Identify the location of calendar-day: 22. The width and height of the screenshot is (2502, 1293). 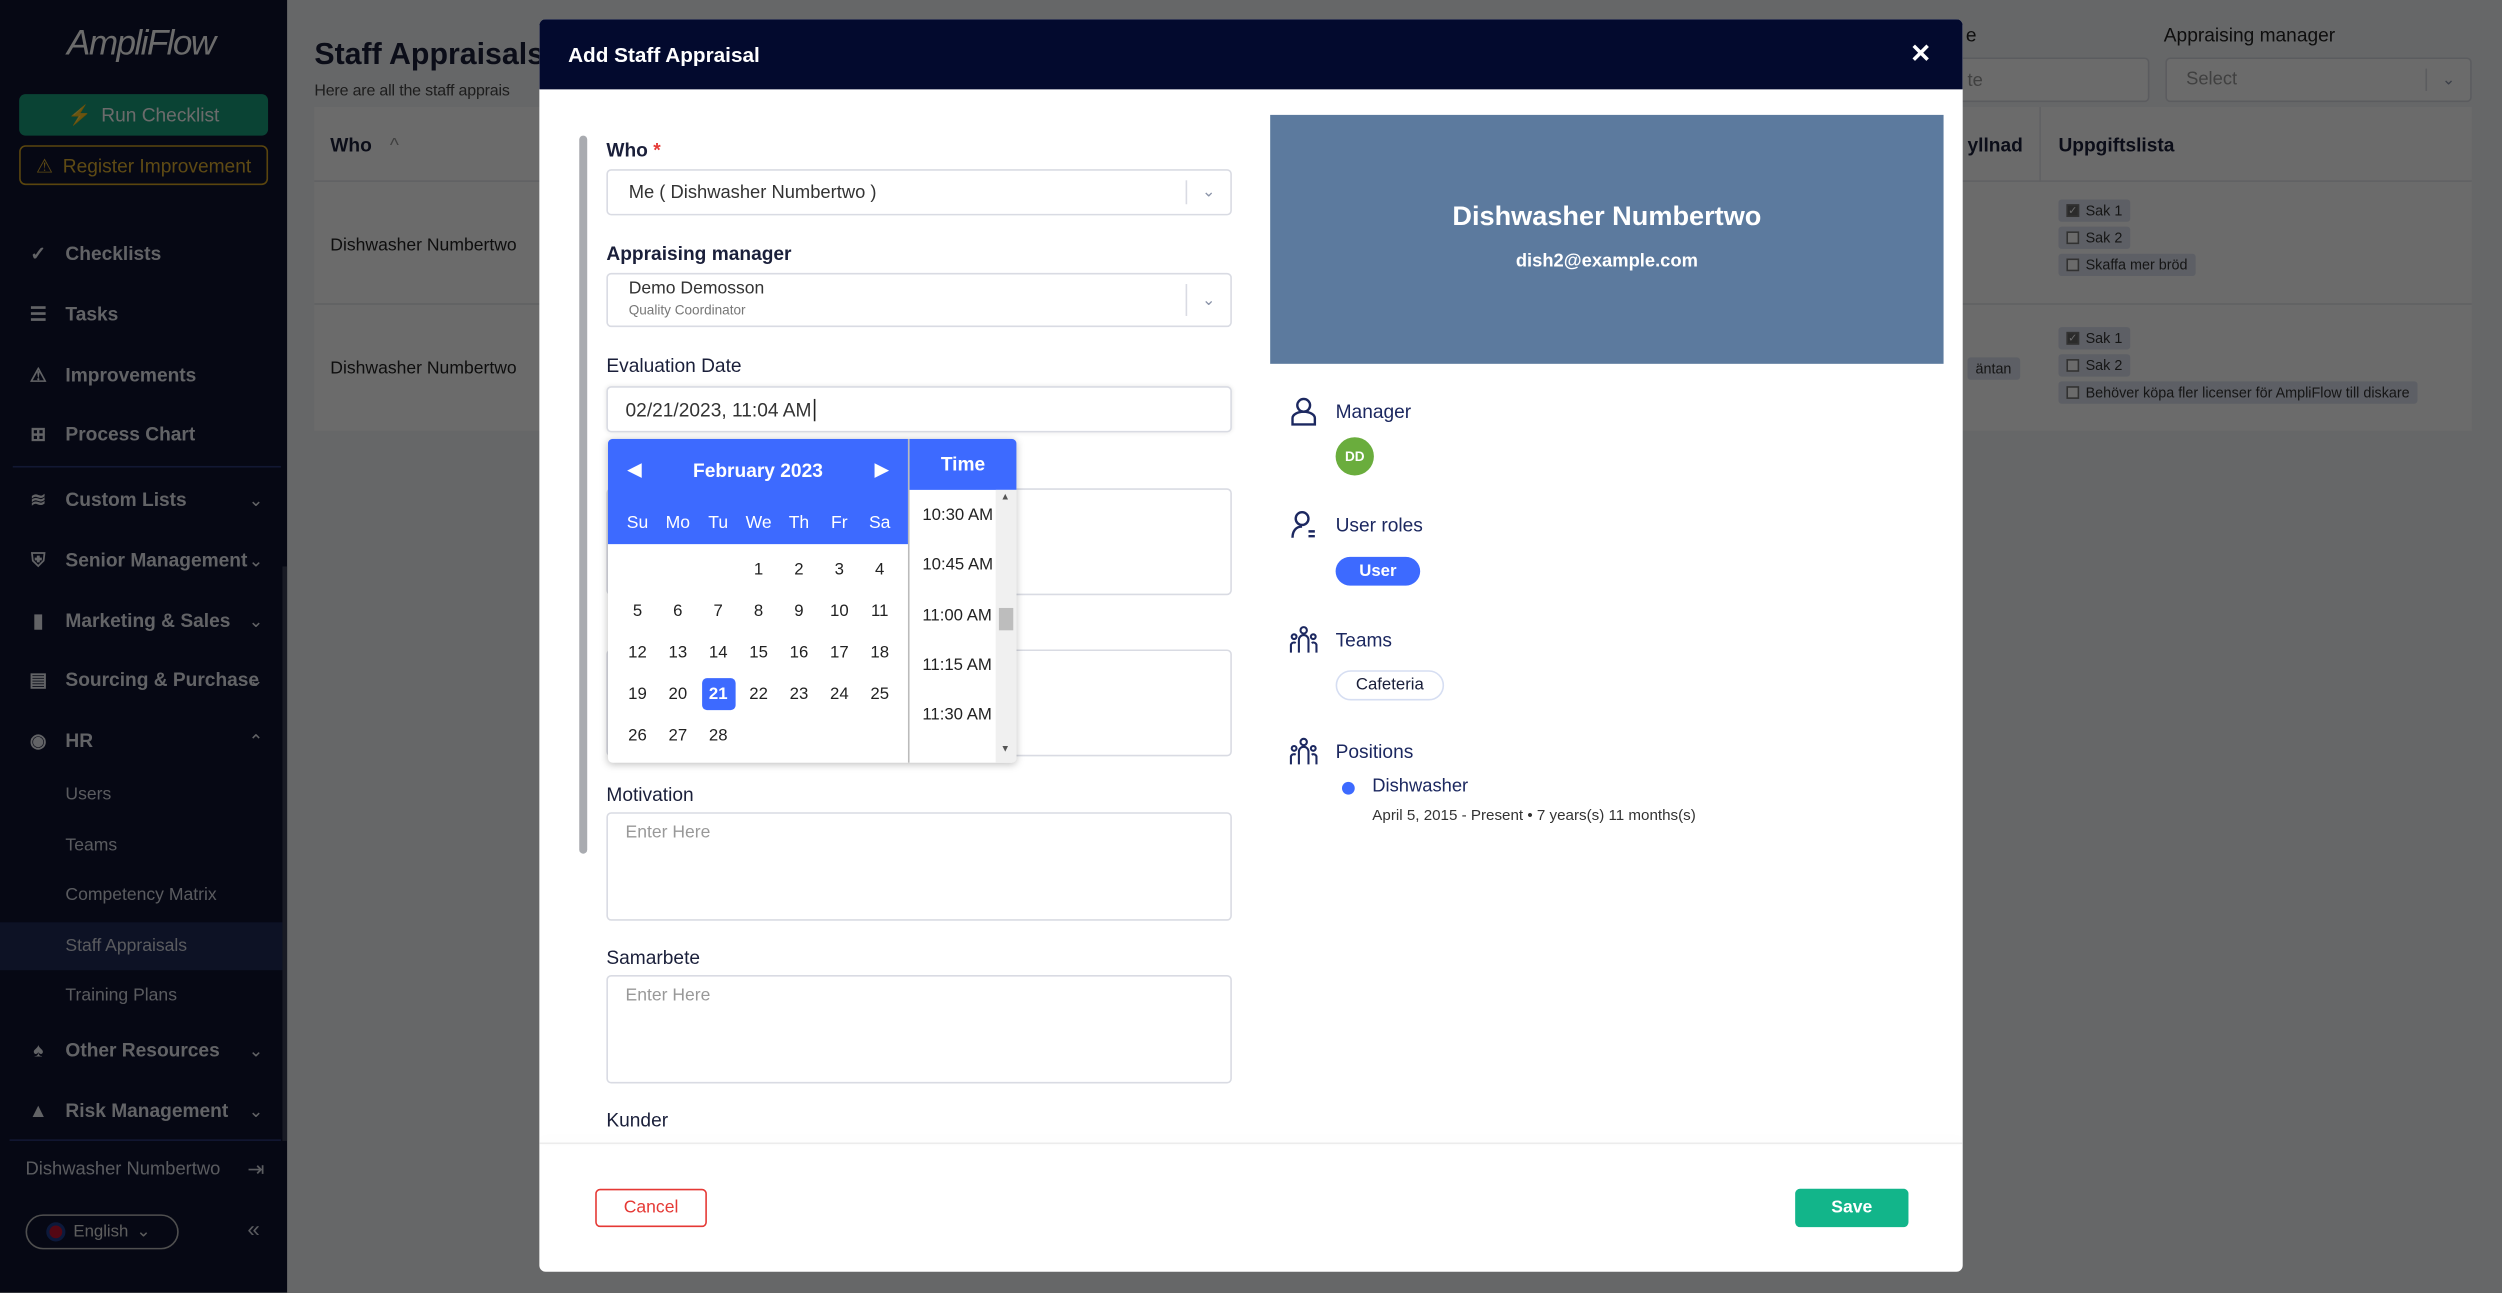
(759, 694).